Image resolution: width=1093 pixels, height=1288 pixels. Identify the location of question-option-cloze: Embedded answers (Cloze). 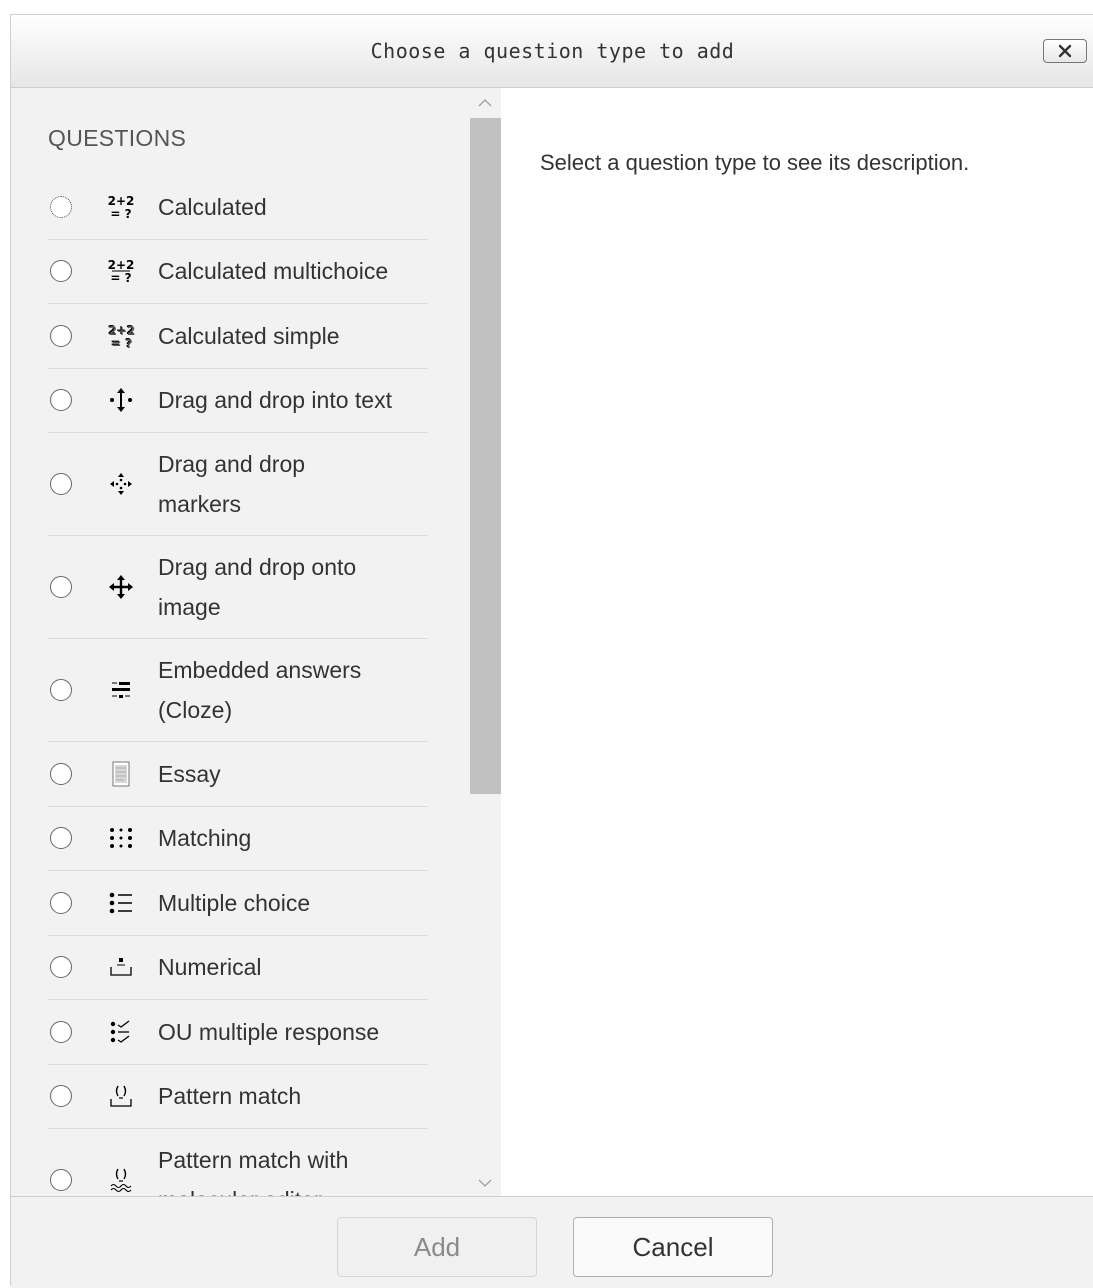
(238, 690).